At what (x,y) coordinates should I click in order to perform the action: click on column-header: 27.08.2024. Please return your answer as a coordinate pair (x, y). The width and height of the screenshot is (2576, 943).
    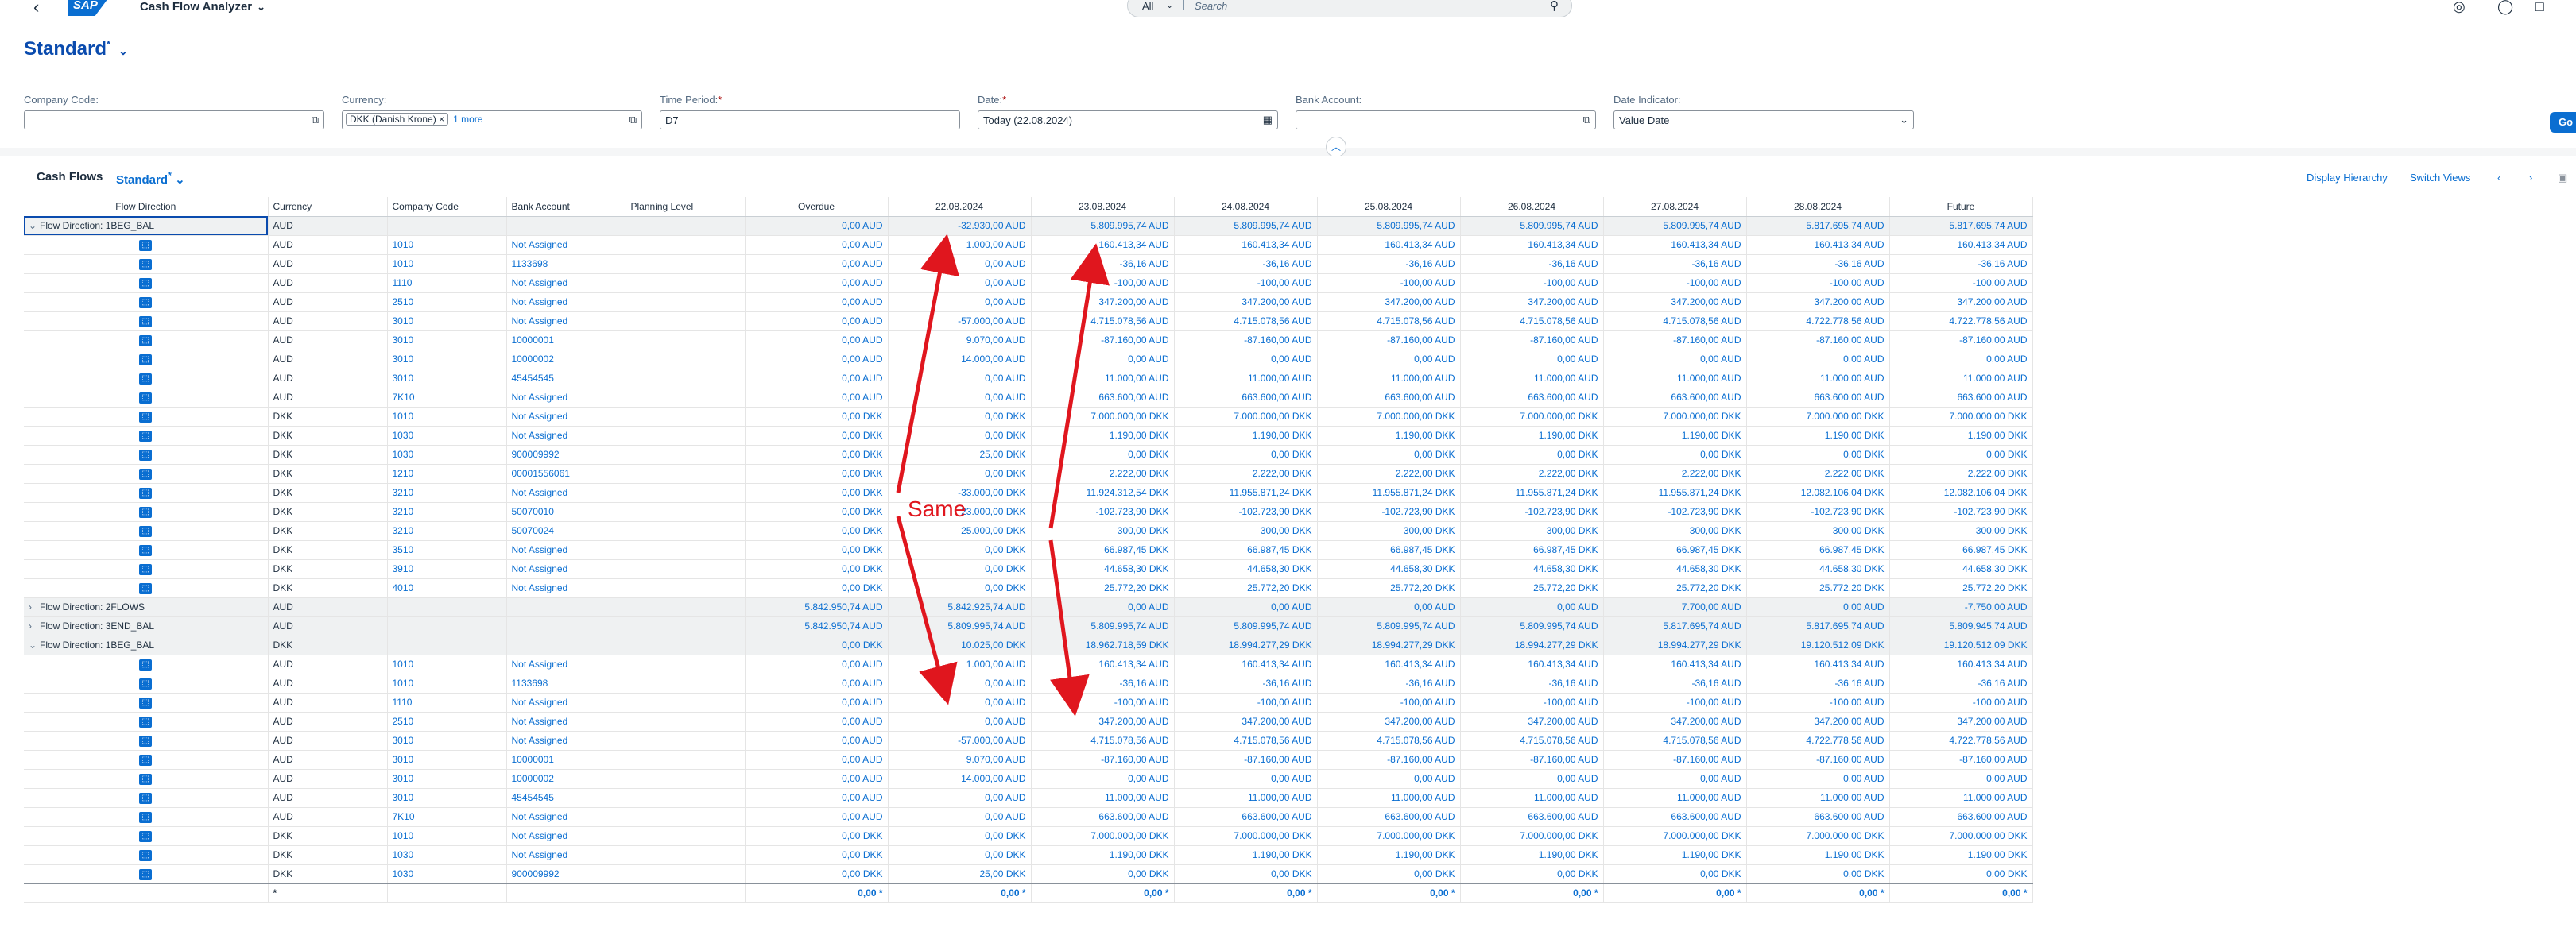
    Looking at the image, I should click on (1675, 207).